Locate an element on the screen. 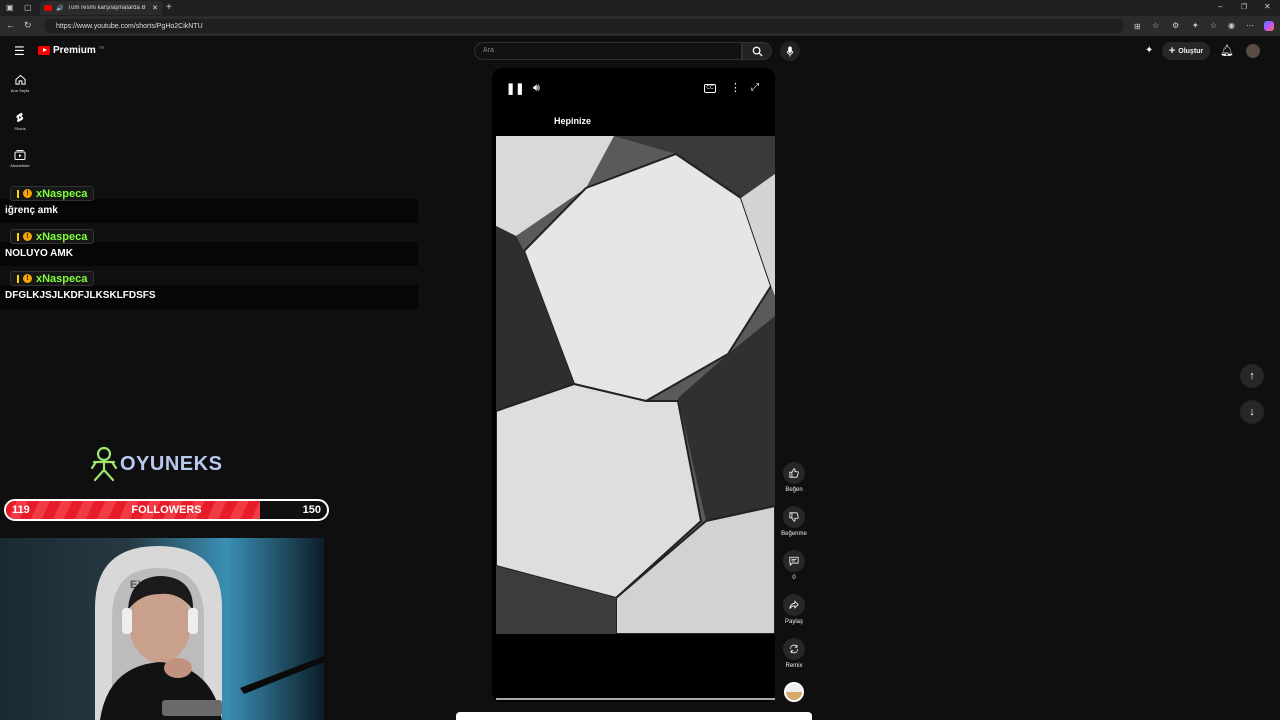 Image resolution: width=1280 pixels, height=720 pixels. workspaces-icon: ▣ is located at coordinates (10, 7).